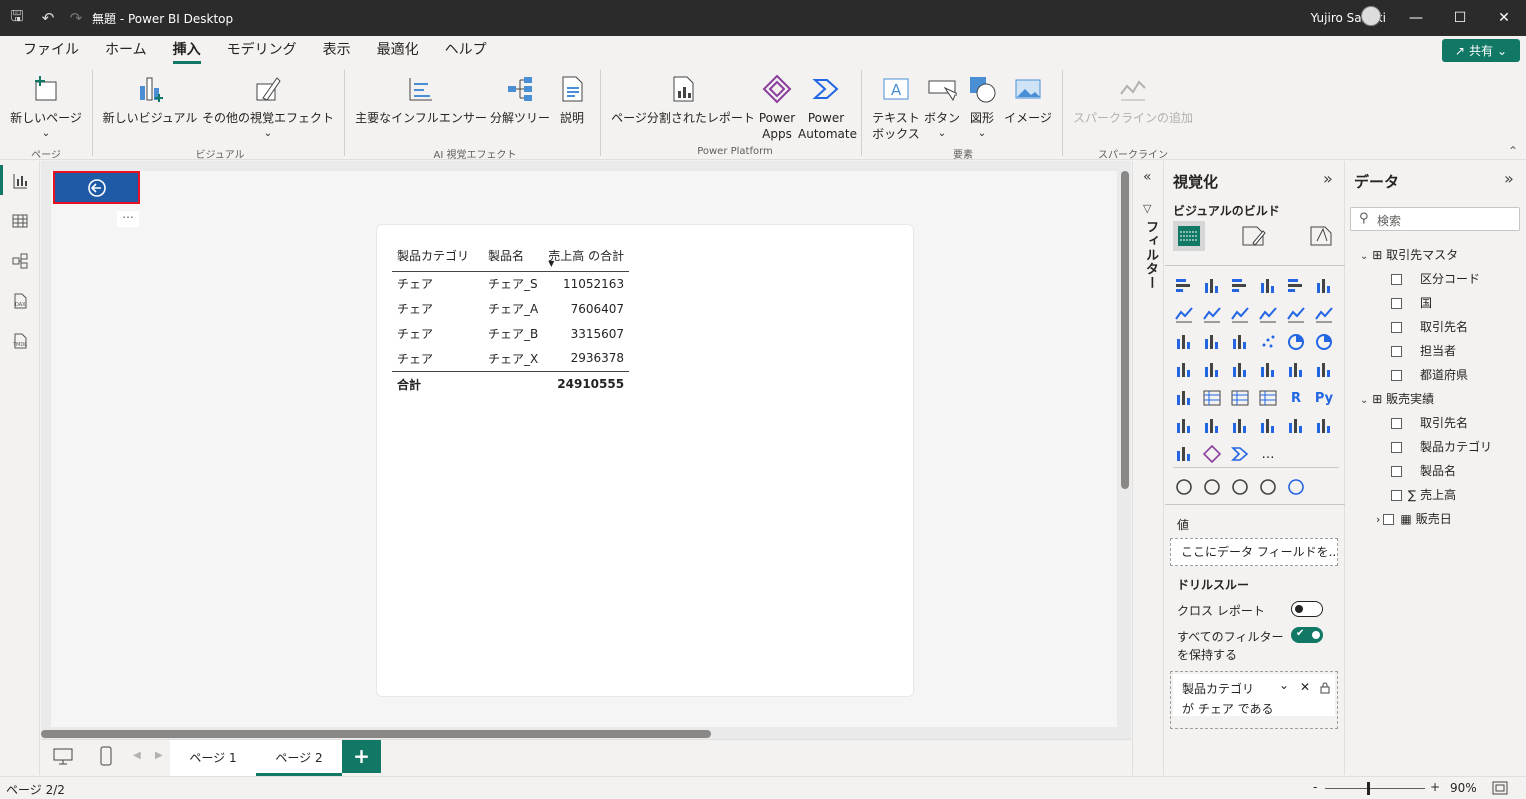 The image size is (1526, 799). I want to click on build-visual-tab, so click(1189, 236).